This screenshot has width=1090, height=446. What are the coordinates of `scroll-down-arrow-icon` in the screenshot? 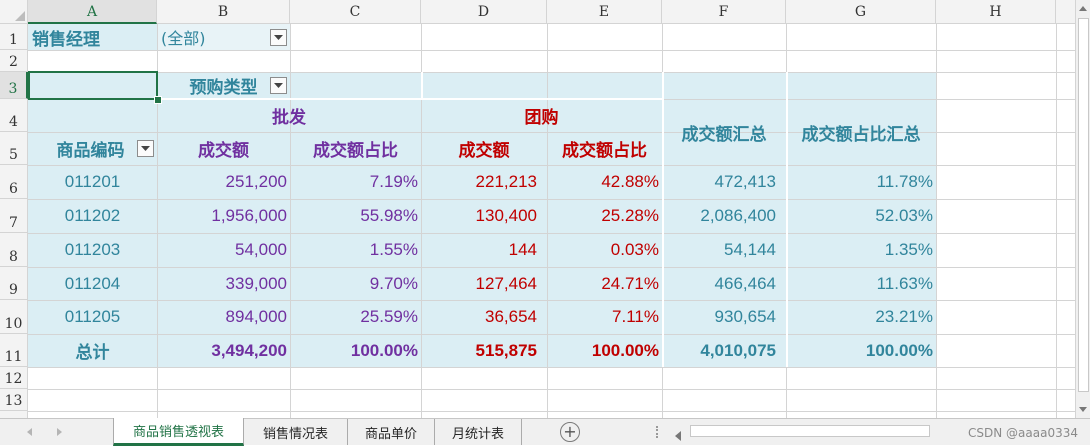 It's located at (1083, 409).